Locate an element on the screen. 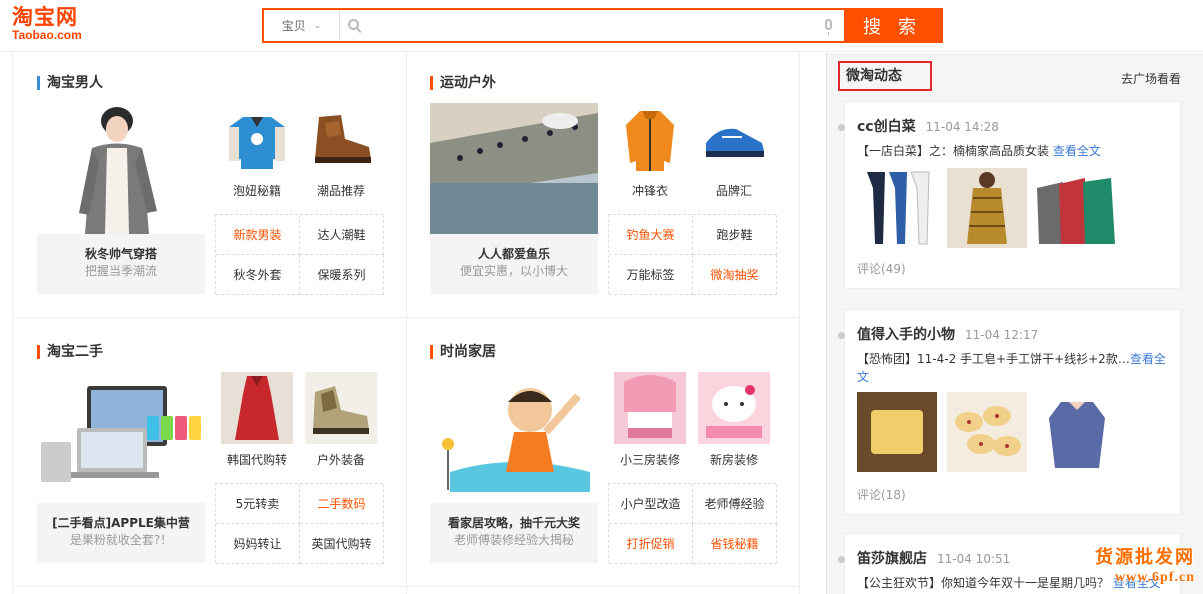 The image size is (1203, 594). feature-card: 秋冬帅气穿搭 把握当季潮流 is located at coordinates (121, 198).